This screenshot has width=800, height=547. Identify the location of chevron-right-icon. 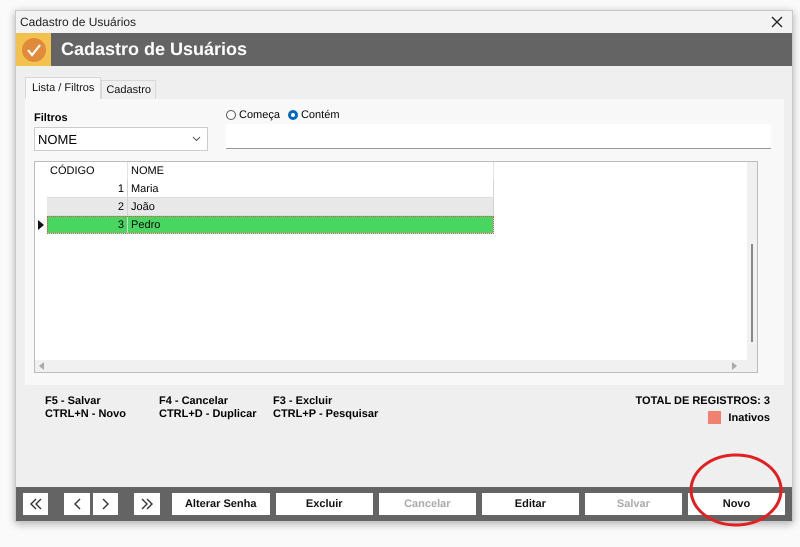
(106, 504).